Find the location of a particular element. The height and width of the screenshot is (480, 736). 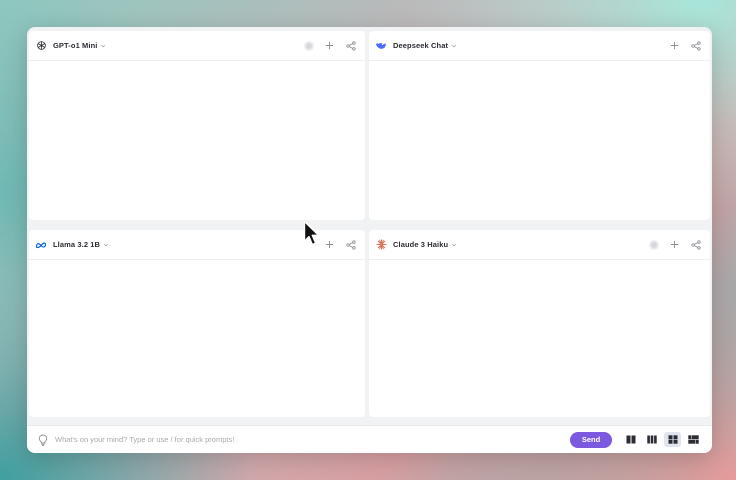

mouse-cursor-icon is located at coordinates (311, 233).